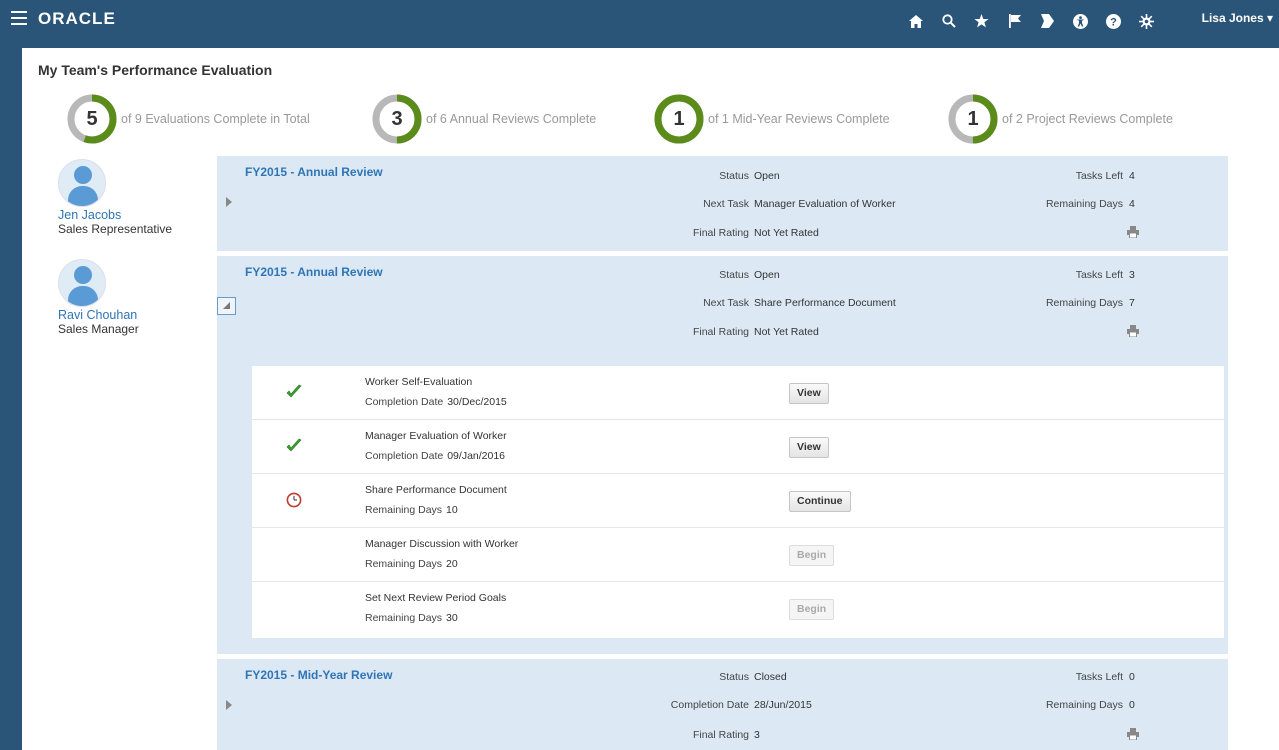 The image size is (1279, 750). What do you see at coordinates (1132, 303) in the screenshot?
I see `remaining-days-value: 7` at bounding box center [1132, 303].